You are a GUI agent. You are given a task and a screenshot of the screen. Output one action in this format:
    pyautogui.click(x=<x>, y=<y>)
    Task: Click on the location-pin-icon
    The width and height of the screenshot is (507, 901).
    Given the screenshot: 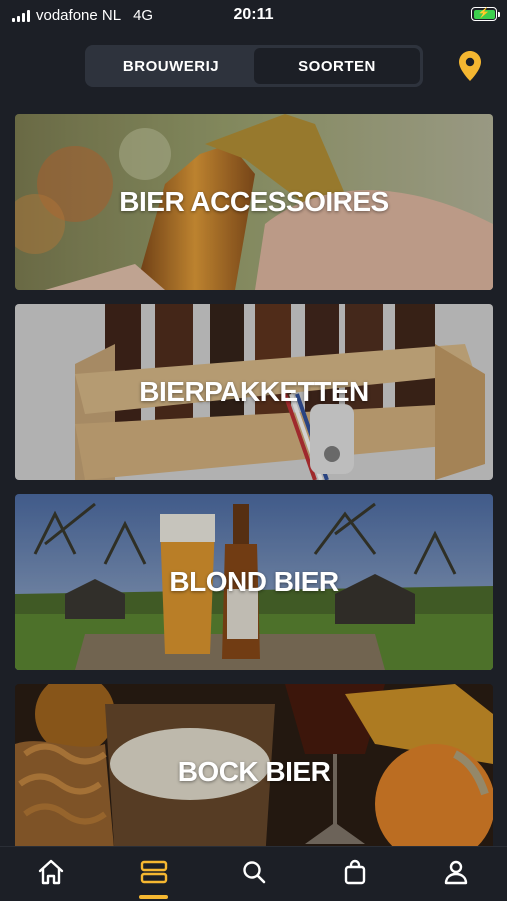 What is the action you would take?
    pyautogui.click(x=470, y=66)
    